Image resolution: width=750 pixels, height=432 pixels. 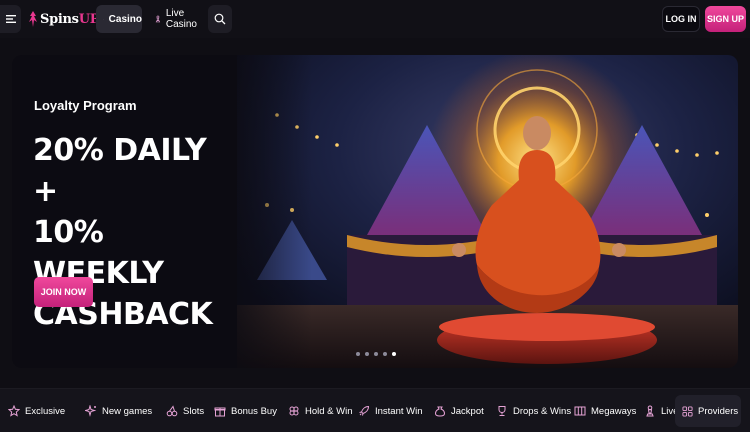 I want to click on carousel-dot-active, so click(x=394, y=354).